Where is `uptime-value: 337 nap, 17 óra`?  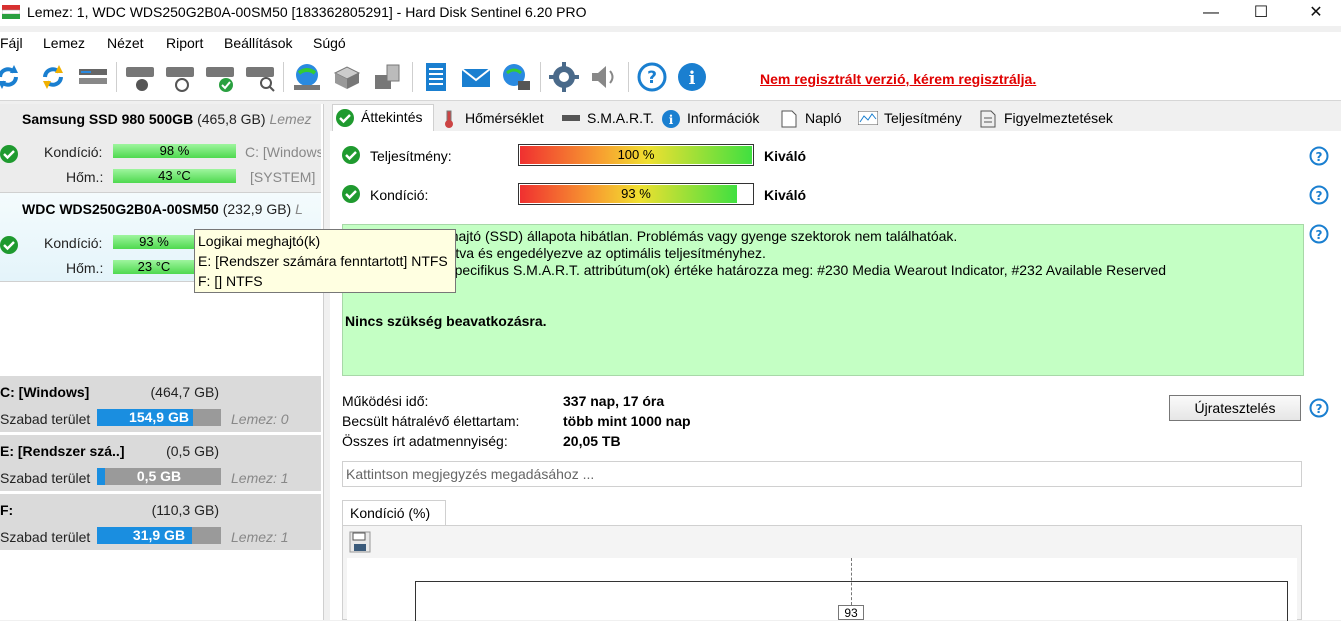 uptime-value: 337 nap, 17 óra is located at coordinates (614, 401).